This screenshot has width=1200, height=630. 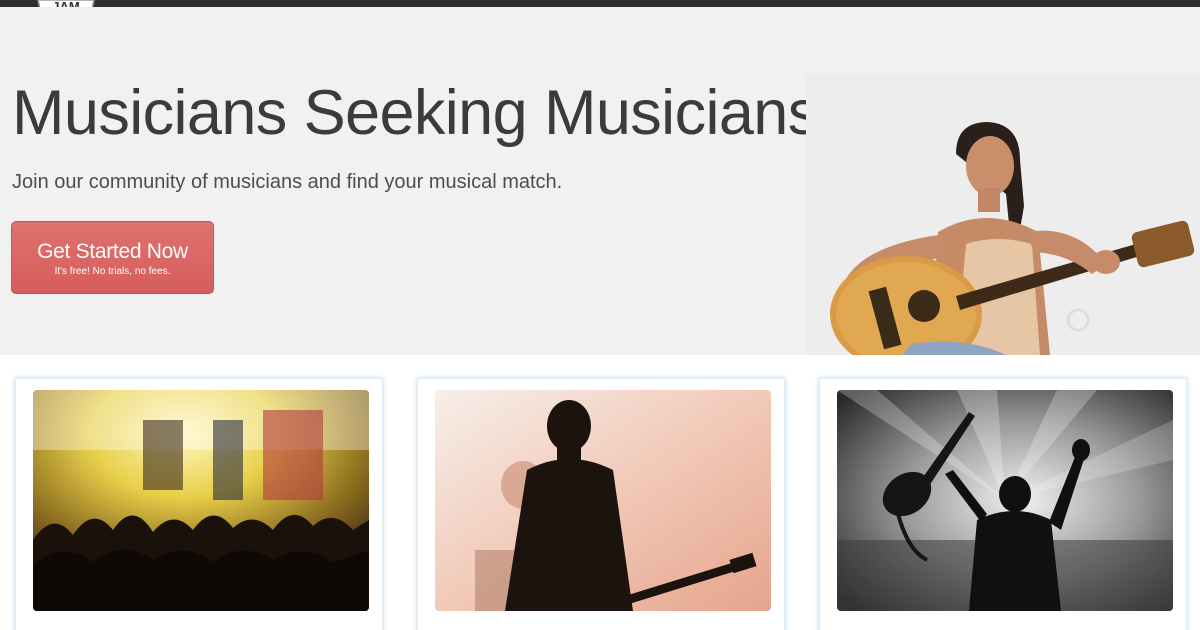 What do you see at coordinates (600, 3) in the screenshot?
I see `top-bar` at bounding box center [600, 3].